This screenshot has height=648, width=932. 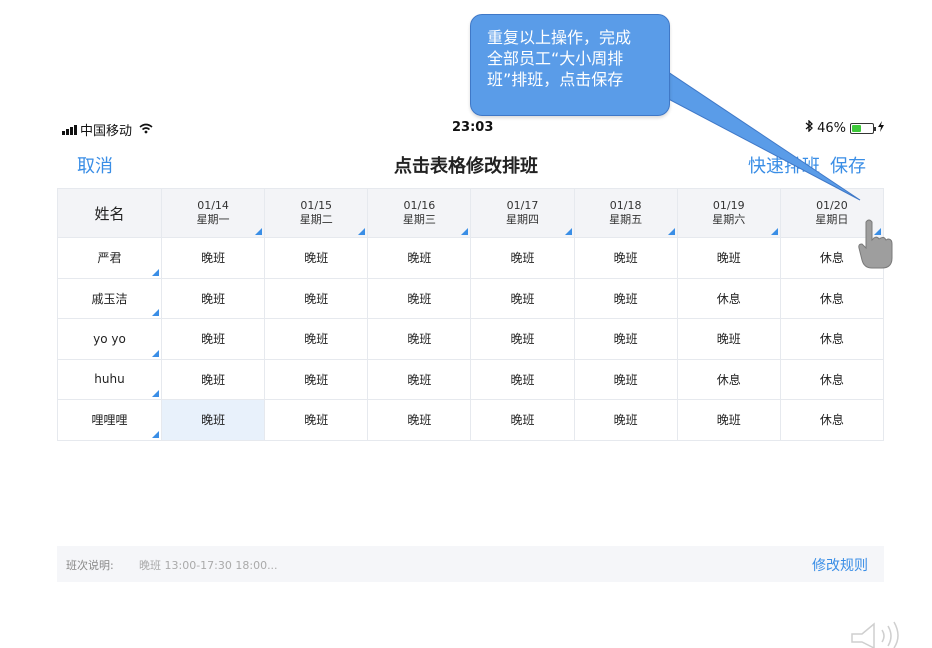 What do you see at coordinates (729, 219) in the screenshot?
I see `day-weekday: 星期六` at bounding box center [729, 219].